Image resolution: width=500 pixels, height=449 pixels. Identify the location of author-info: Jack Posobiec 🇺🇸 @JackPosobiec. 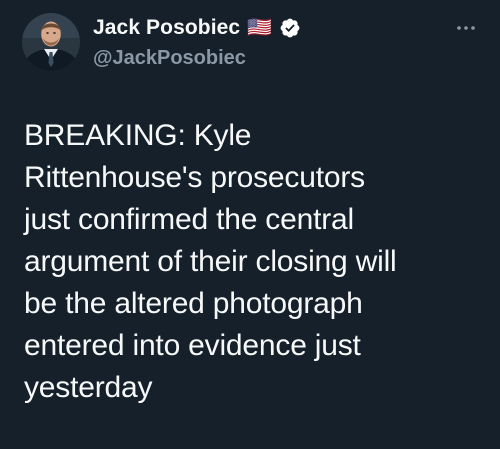
(253, 42).